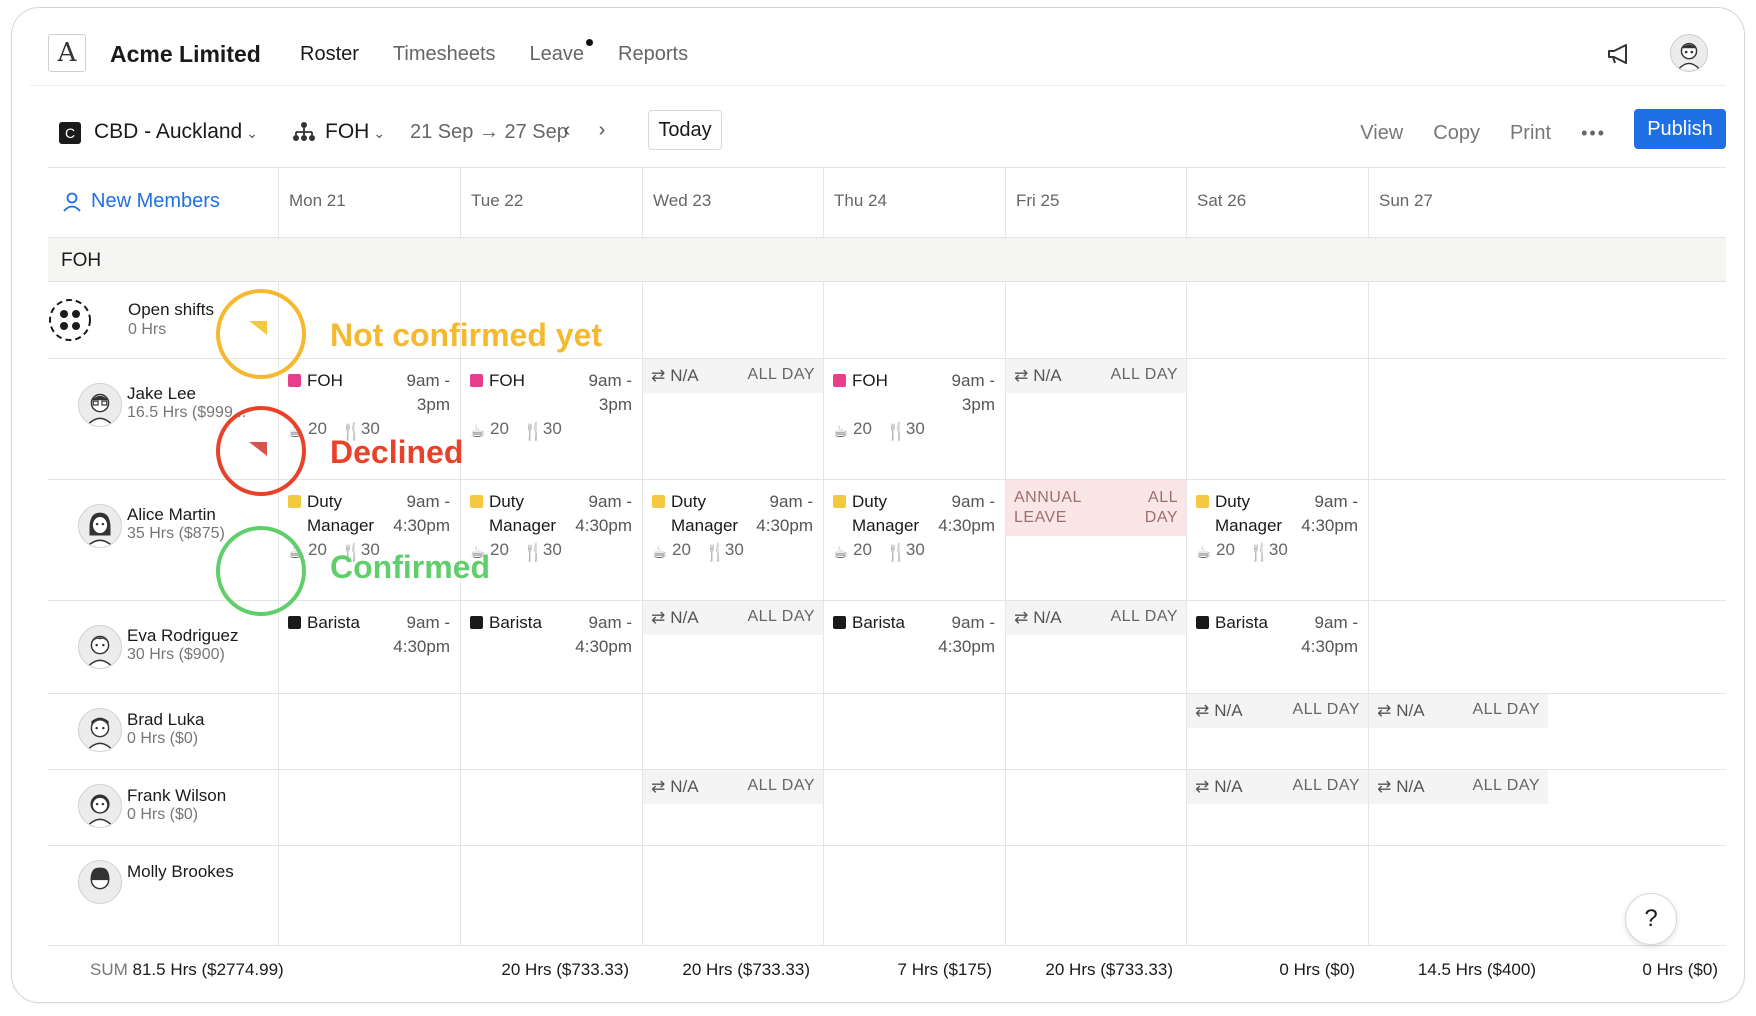 The height and width of the screenshot is (1016, 1756). I want to click on next-week-button: ›, so click(602, 130).